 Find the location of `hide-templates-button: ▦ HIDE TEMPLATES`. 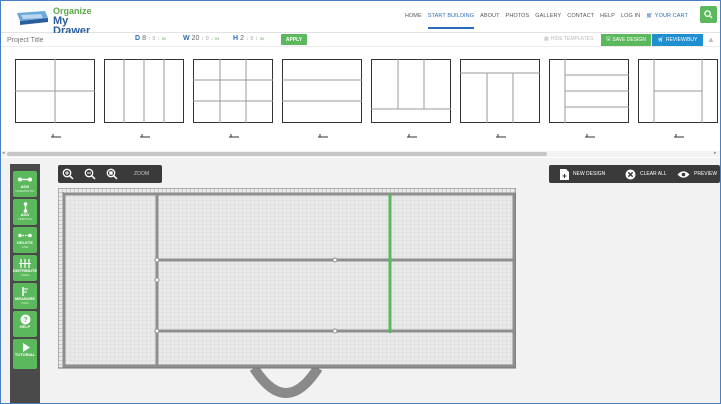

hide-templates-button: ▦ HIDE TEMPLATES is located at coordinates (568, 39).